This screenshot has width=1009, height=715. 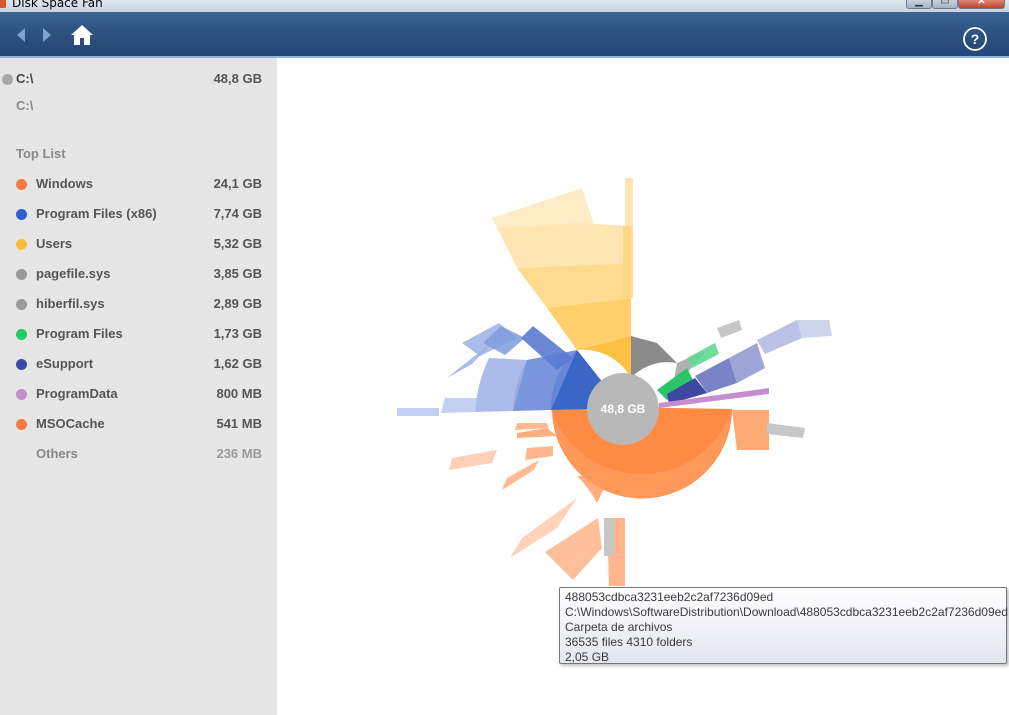 I want to click on top-list-item-others: Others 236 MB, so click(x=138, y=454).